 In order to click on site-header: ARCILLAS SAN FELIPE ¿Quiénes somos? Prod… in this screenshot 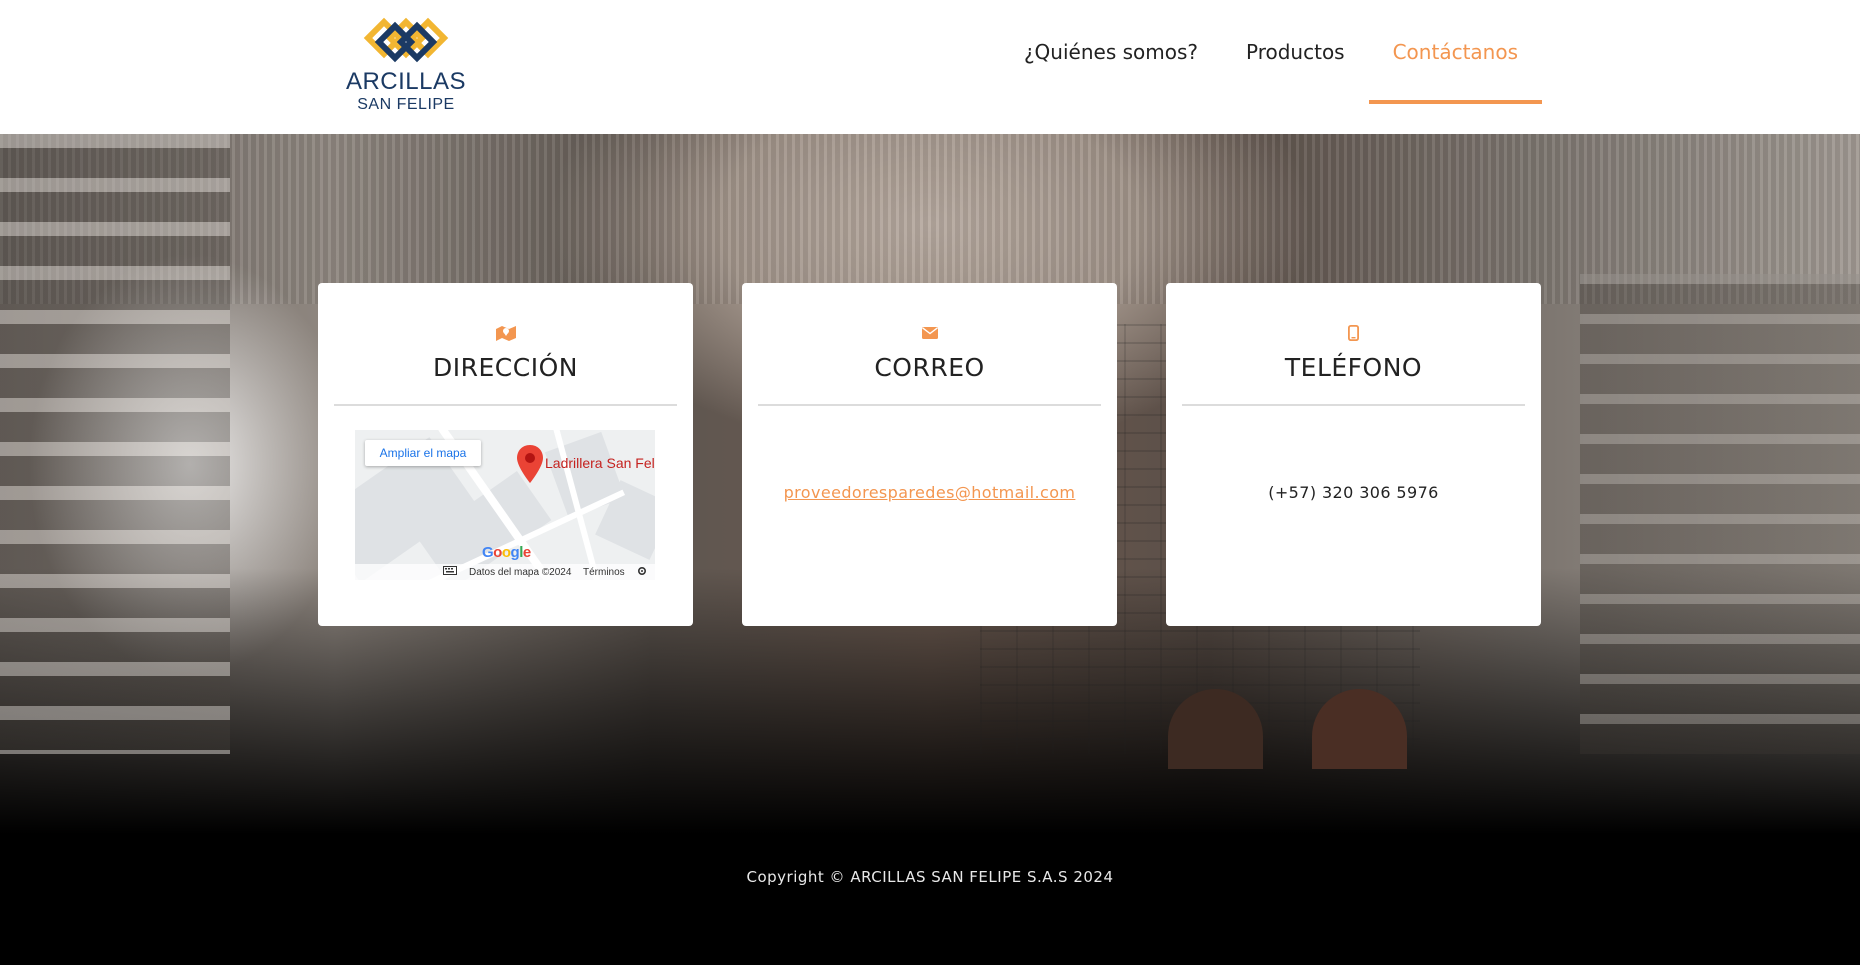, I will do `click(930, 67)`.